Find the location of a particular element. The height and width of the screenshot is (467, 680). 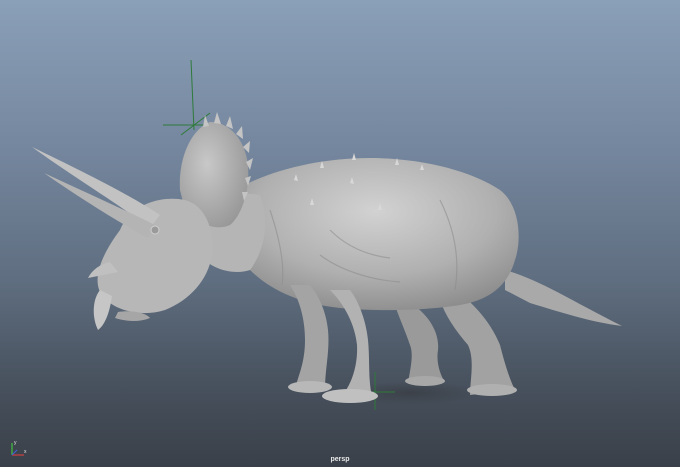

axis-x-label: x is located at coordinates (25, 452).